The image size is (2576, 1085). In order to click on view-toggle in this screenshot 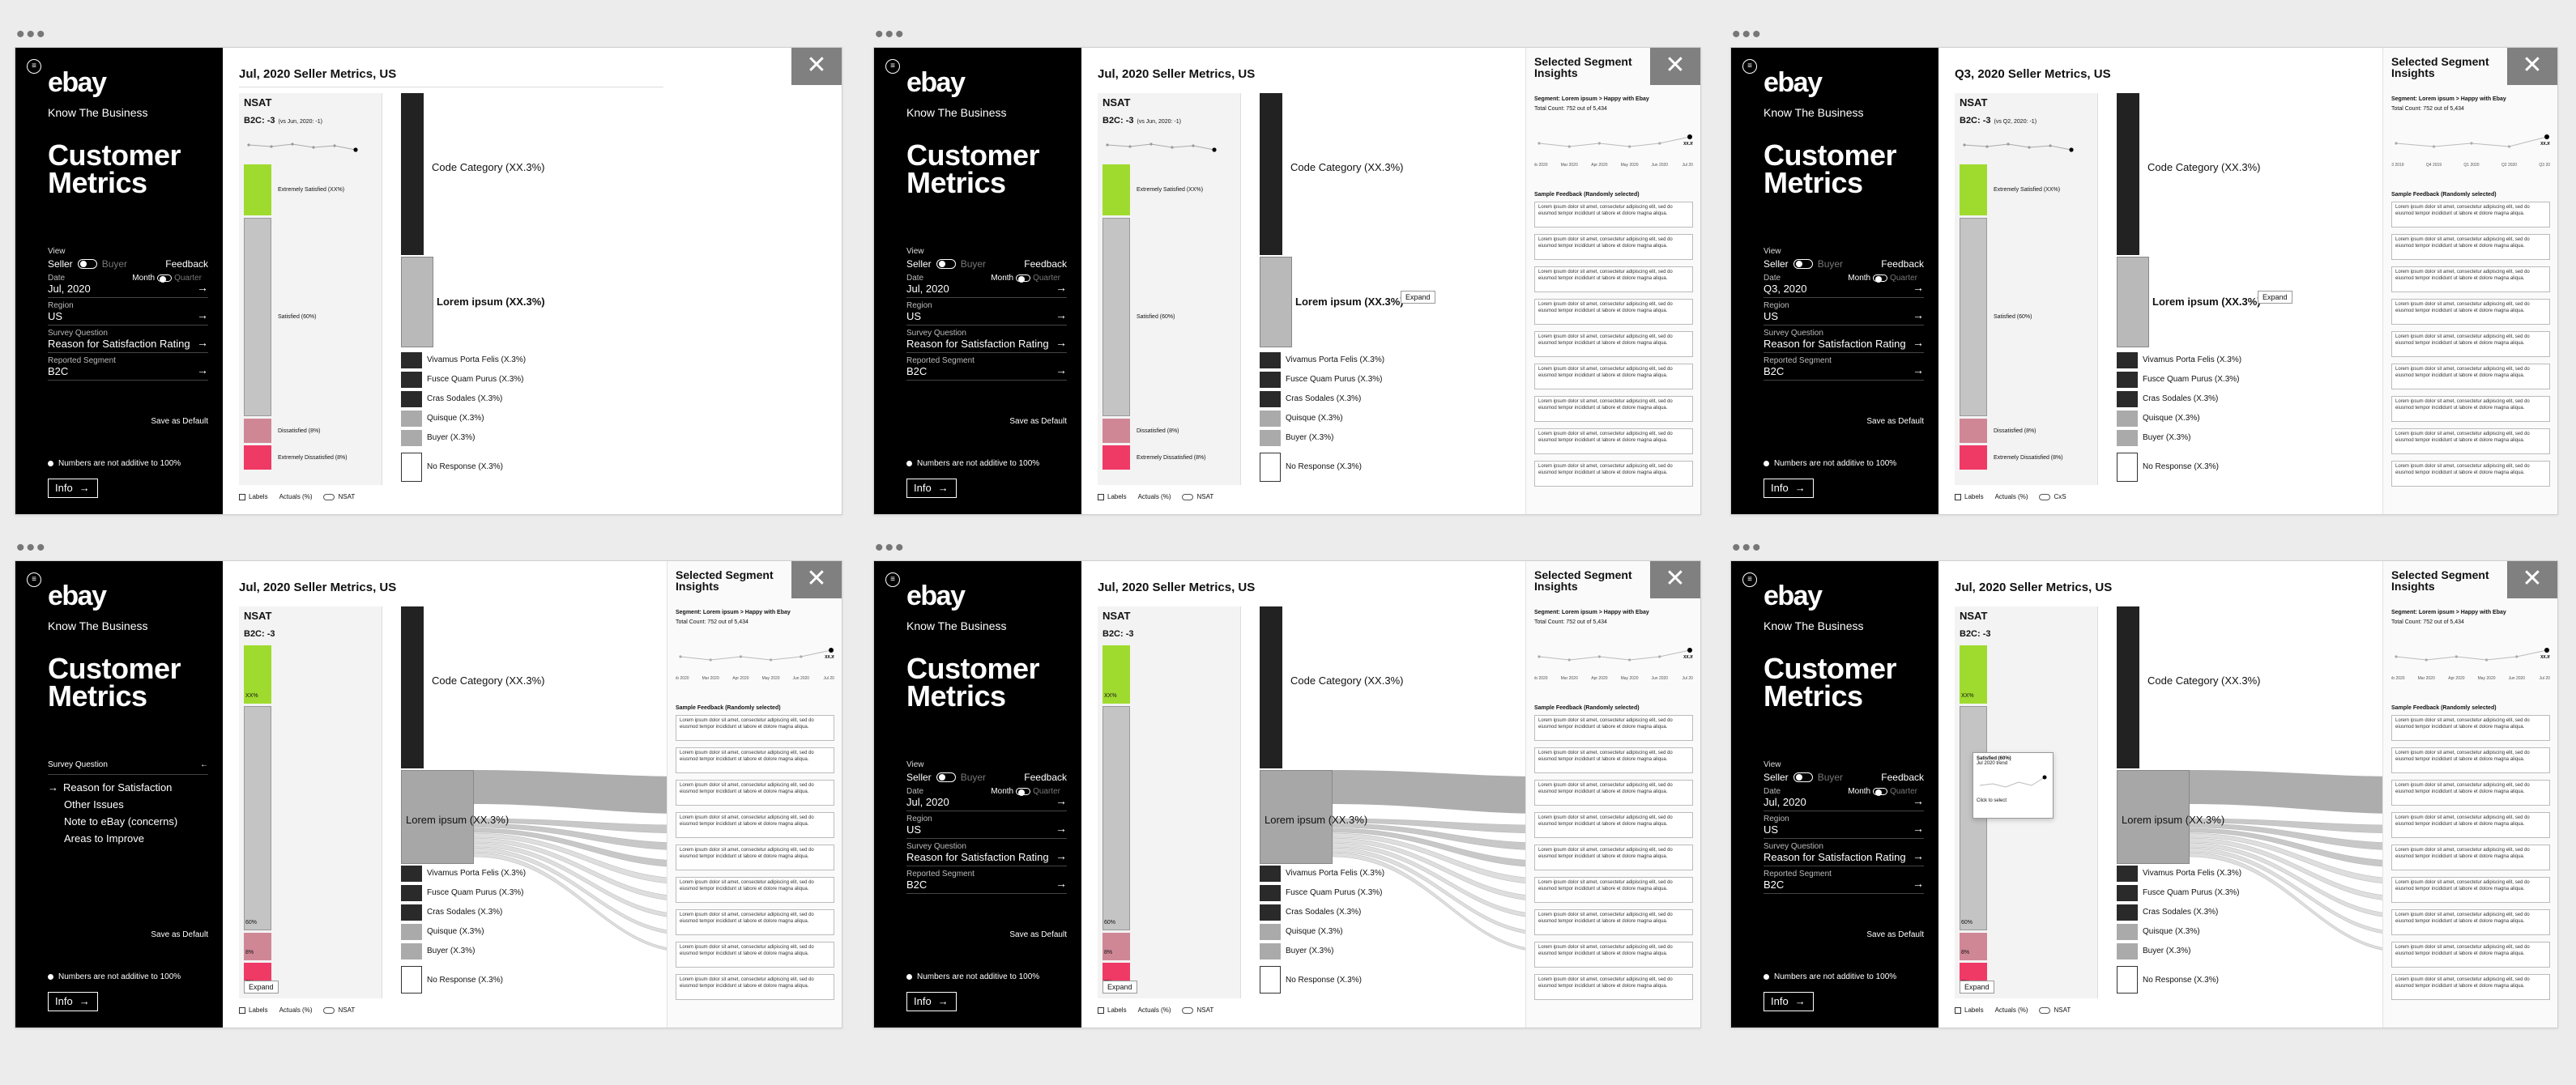, I will do `click(1803, 777)`.